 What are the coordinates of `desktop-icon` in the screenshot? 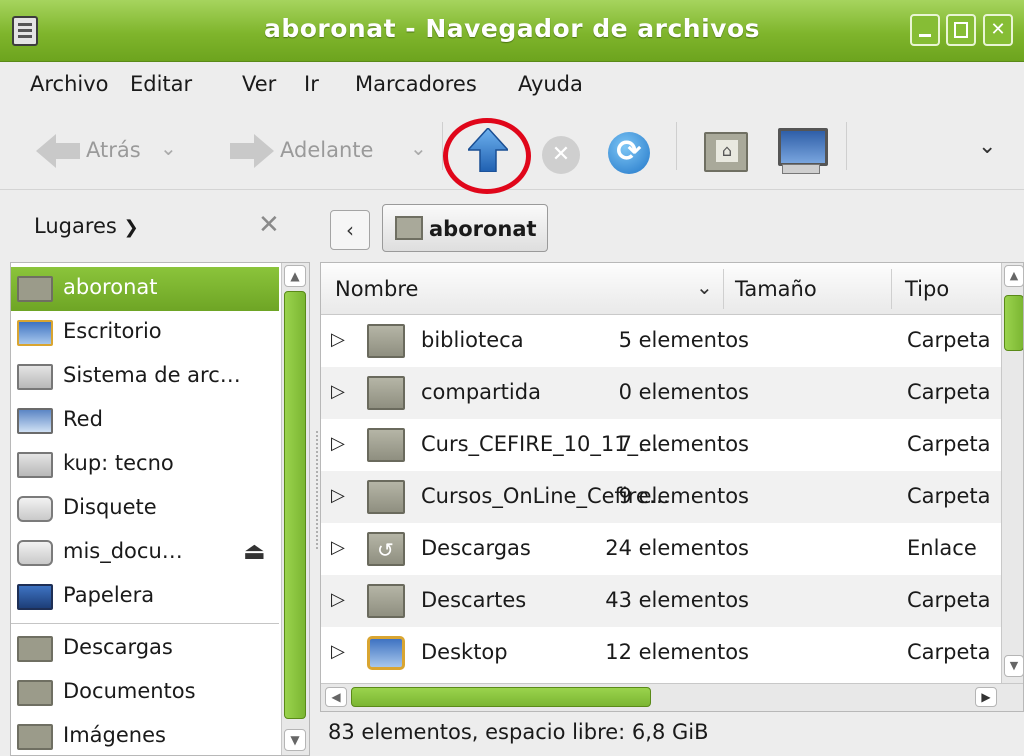 It's located at (35, 333).